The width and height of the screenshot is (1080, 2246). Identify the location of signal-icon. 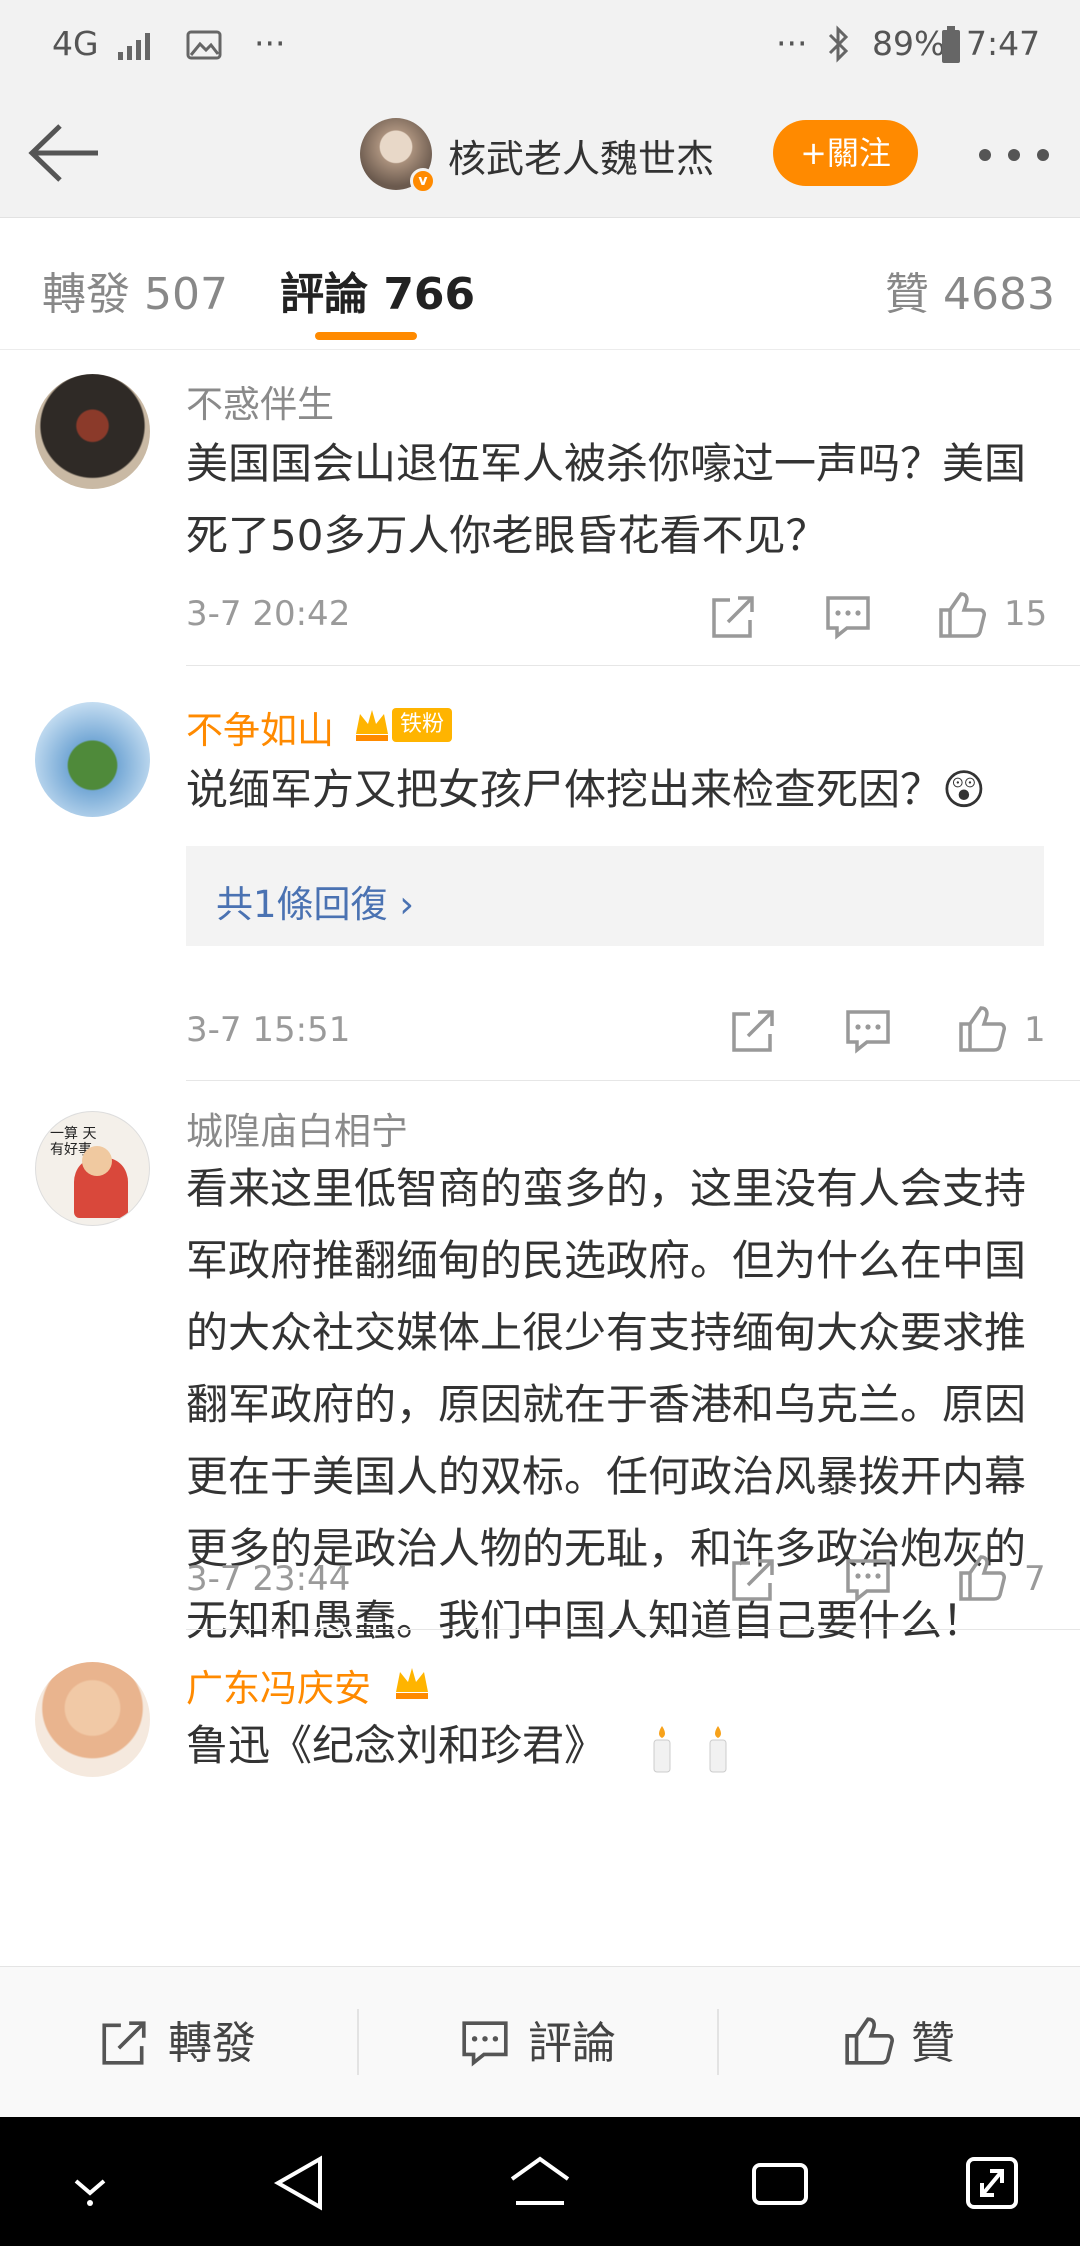
(134, 46).